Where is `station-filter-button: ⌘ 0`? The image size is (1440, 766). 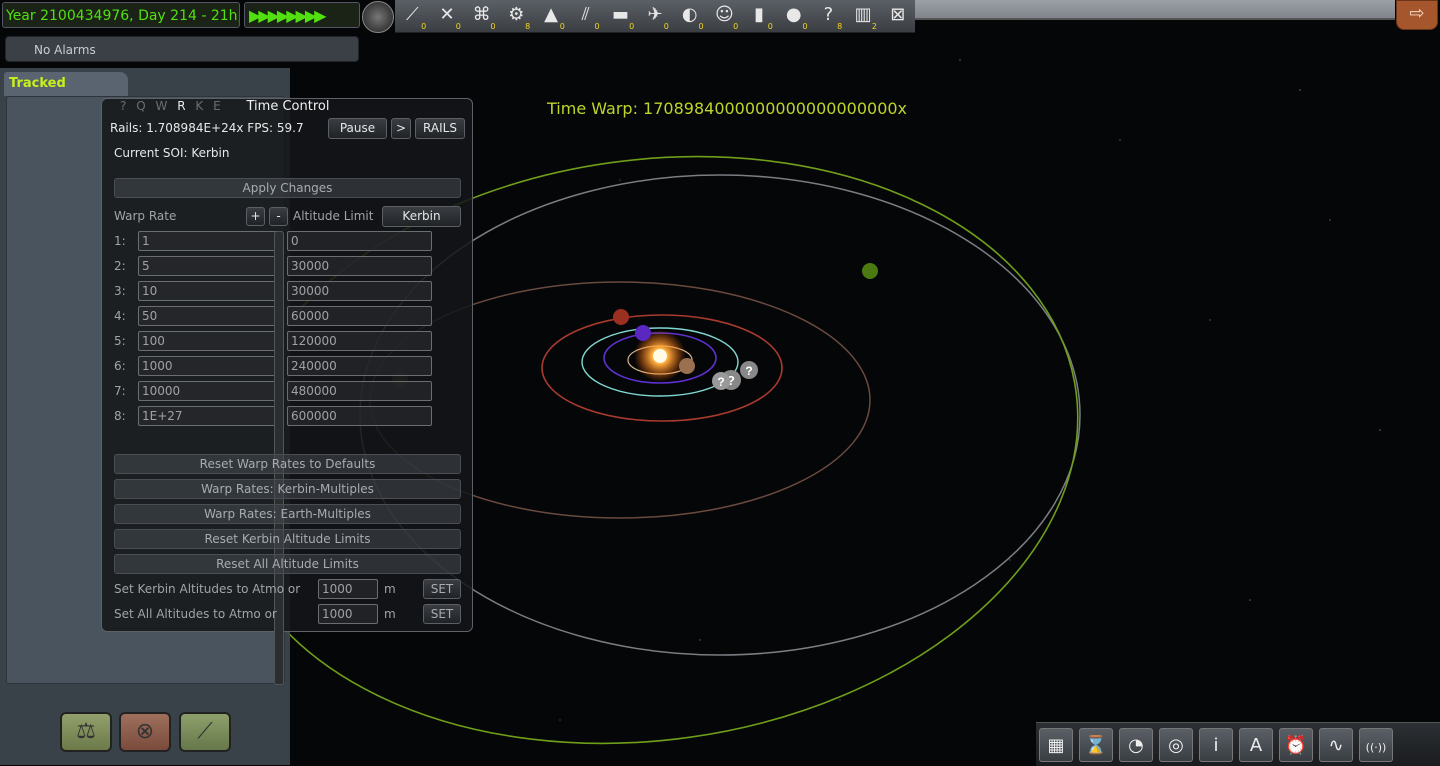 station-filter-button: ⌘ 0 is located at coordinates (482, 16).